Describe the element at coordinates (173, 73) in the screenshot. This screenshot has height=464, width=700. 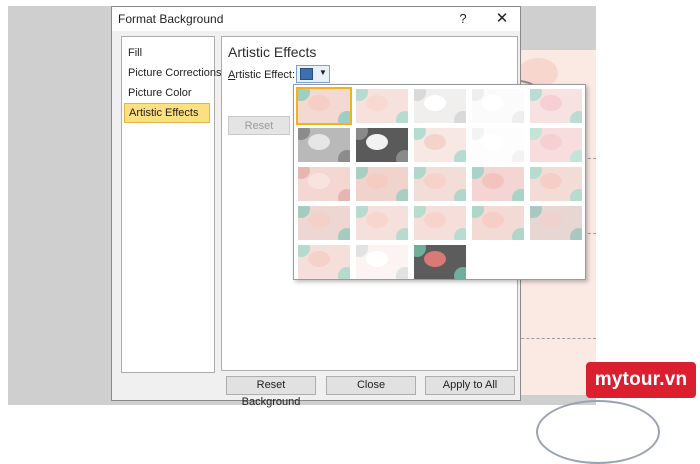
I see `nav-item-picture-corrections: Picture Corrections` at that location.